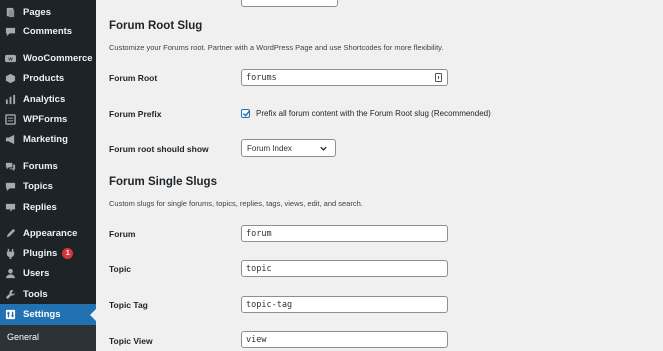 The height and width of the screenshot is (351, 663). I want to click on wpforms-icon, so click(10, 119).